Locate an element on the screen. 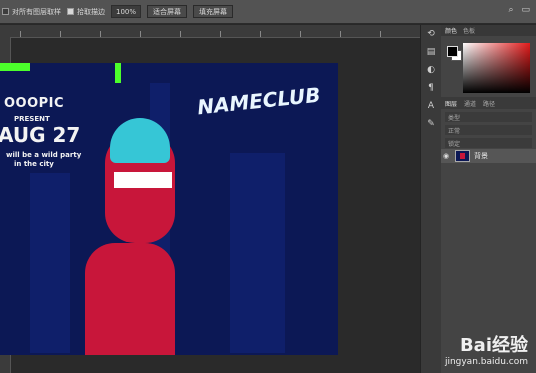 The height and width of the screenshot is (373, 536). sample-all-layers-checkbox: 对所有图层取样 is located at coordinates (31, 12).